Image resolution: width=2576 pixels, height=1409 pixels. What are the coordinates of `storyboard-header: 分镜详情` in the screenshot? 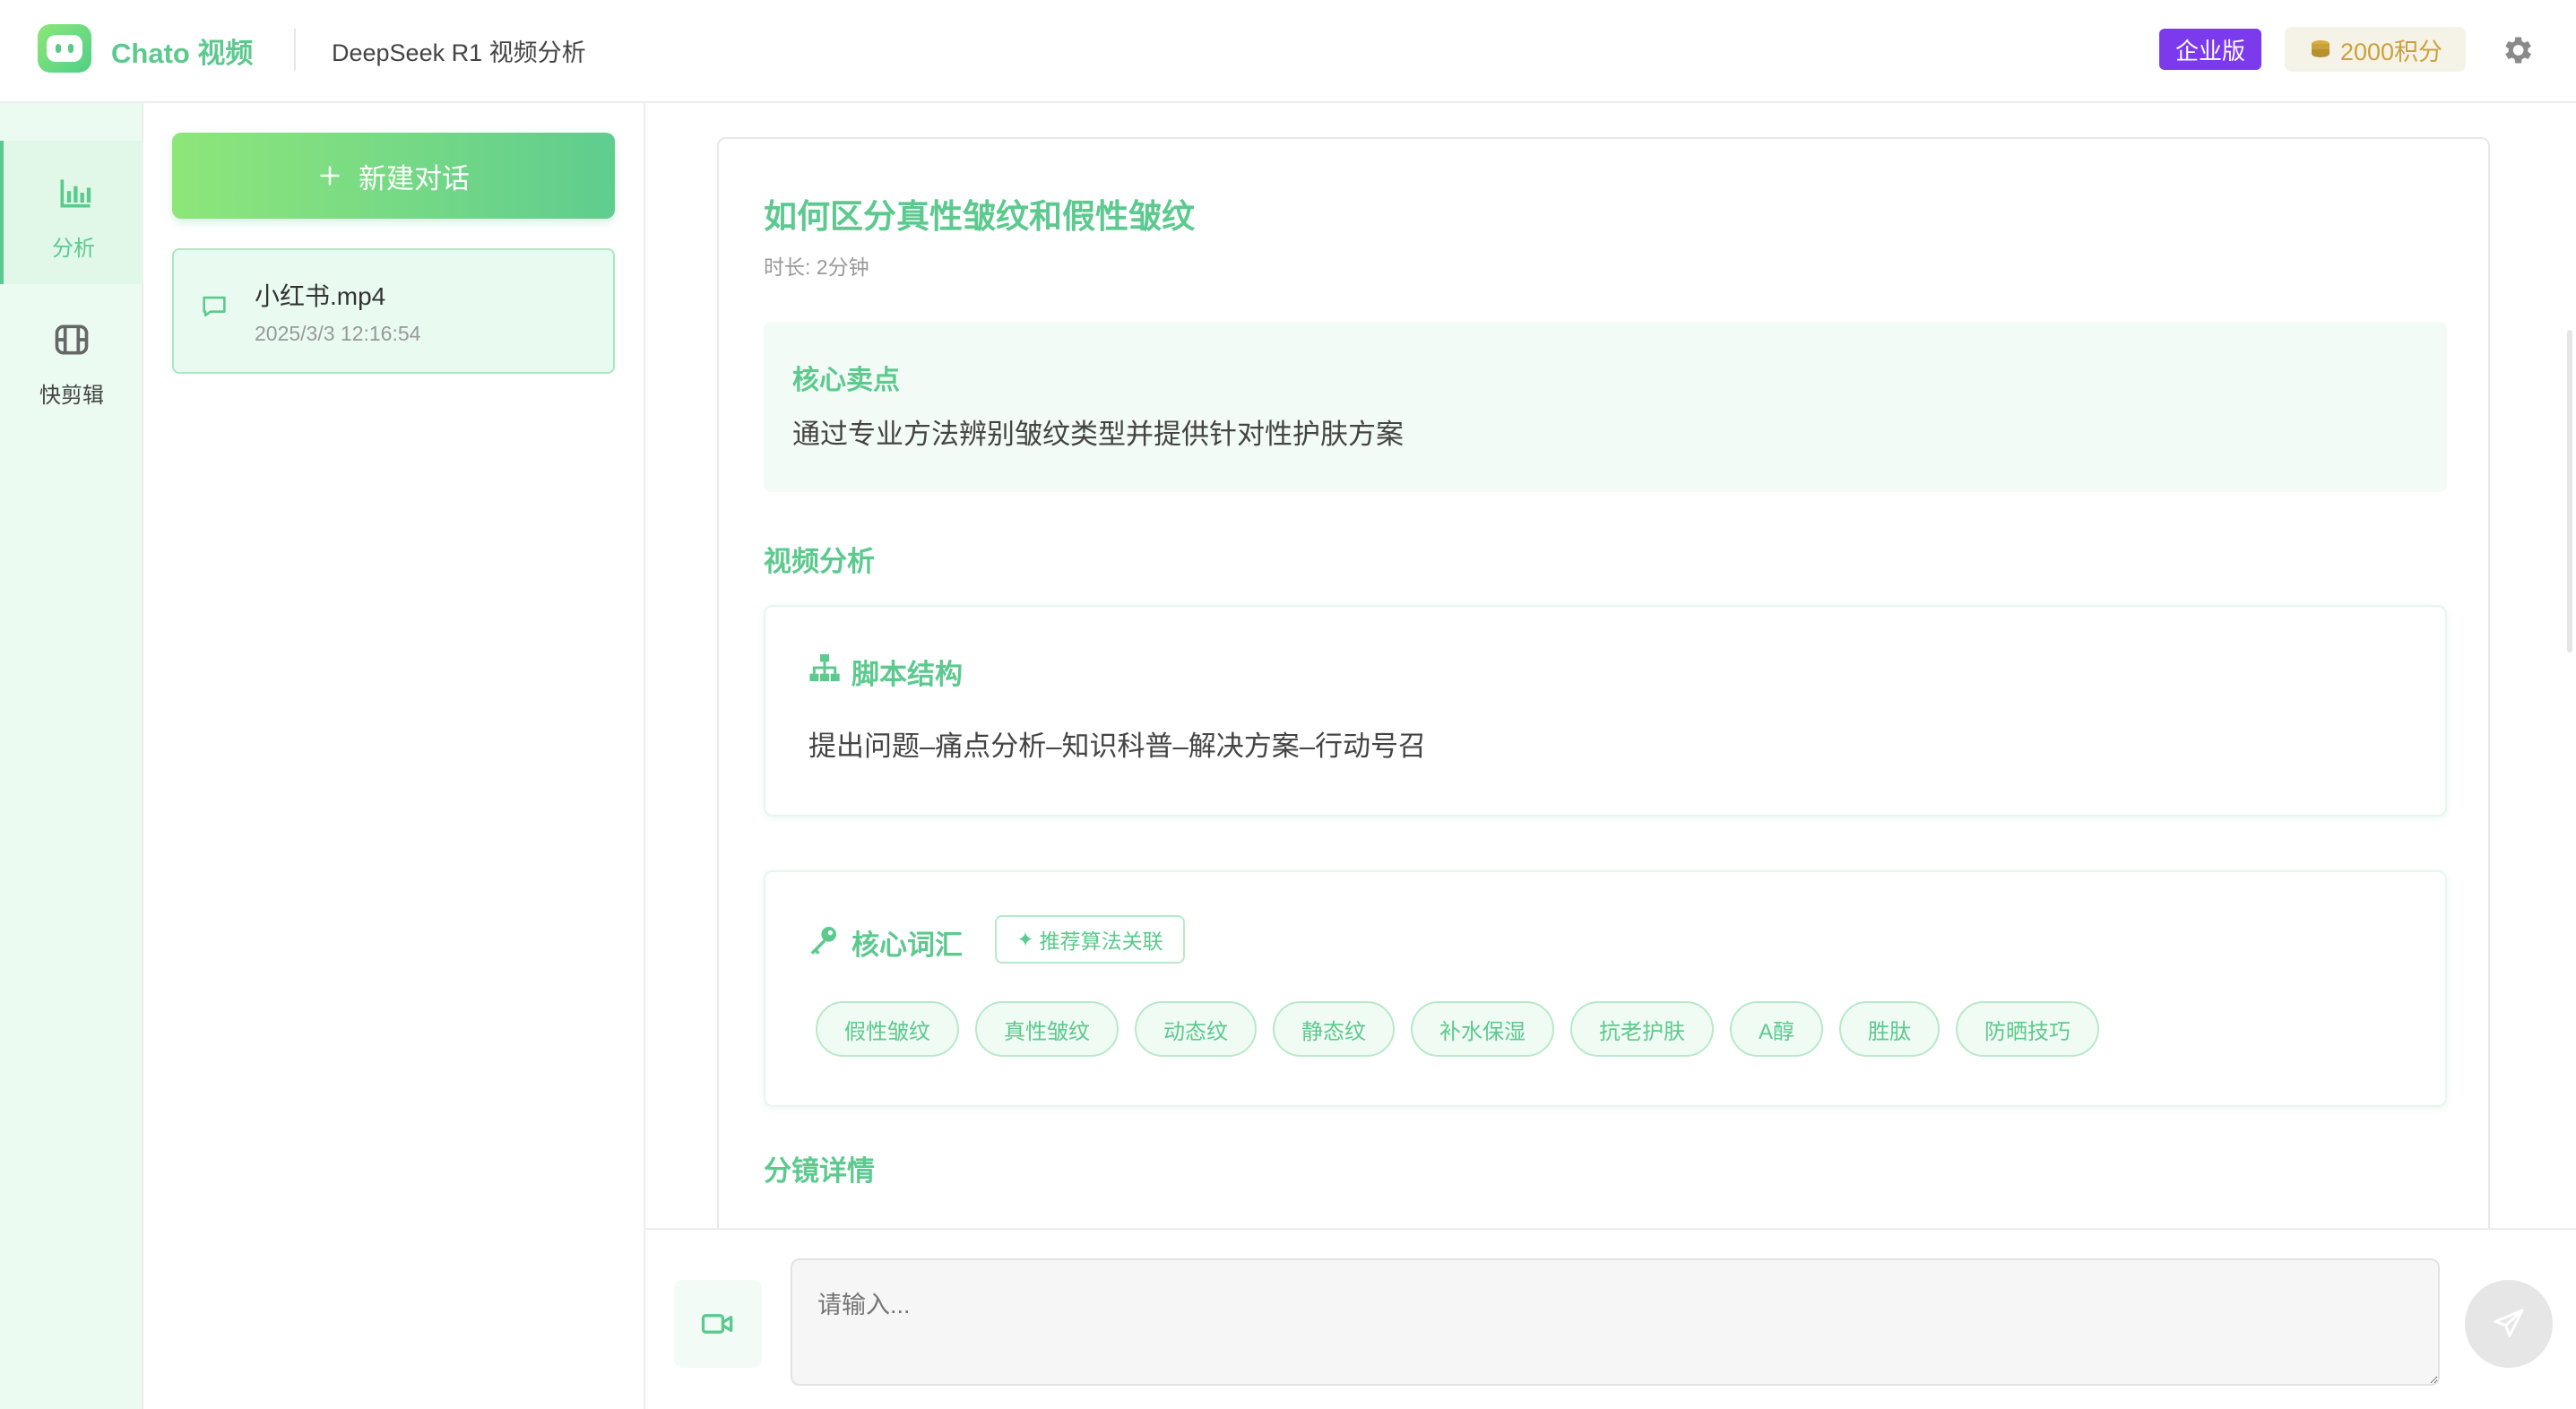 It's located at (819, 1171).